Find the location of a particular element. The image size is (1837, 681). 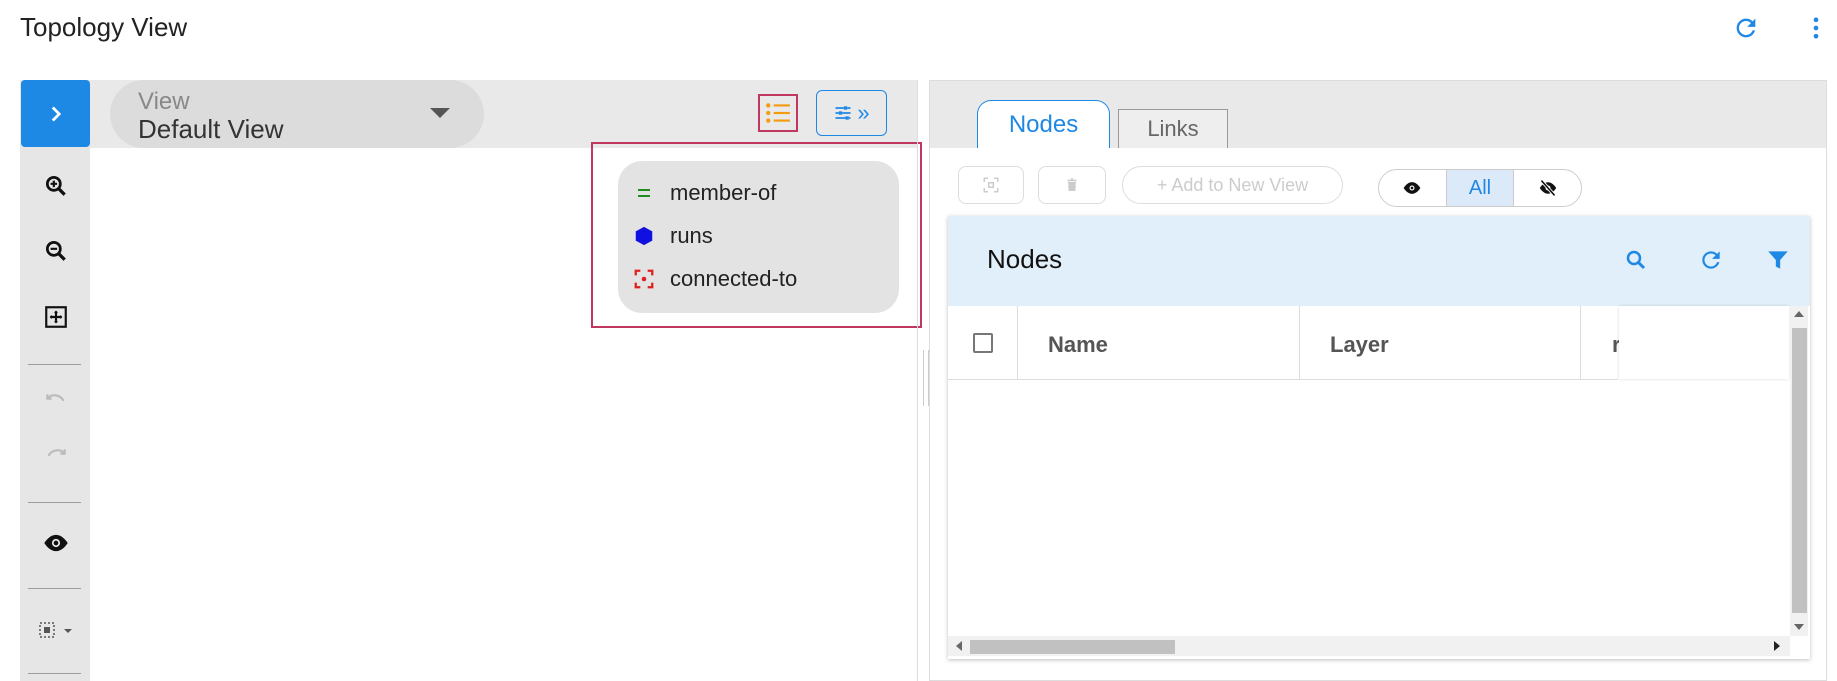

search-button is located at coordinates (1636, 260).